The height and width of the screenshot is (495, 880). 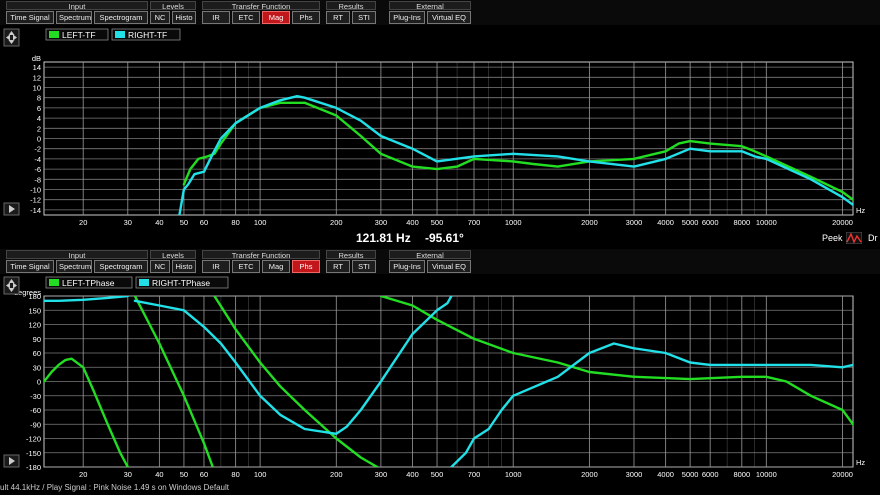 What do you see at coordinates (121, 17) in the screenshot?
I see `top-spectrogram-button: Spectrogram` at bounding box center [121, 17].